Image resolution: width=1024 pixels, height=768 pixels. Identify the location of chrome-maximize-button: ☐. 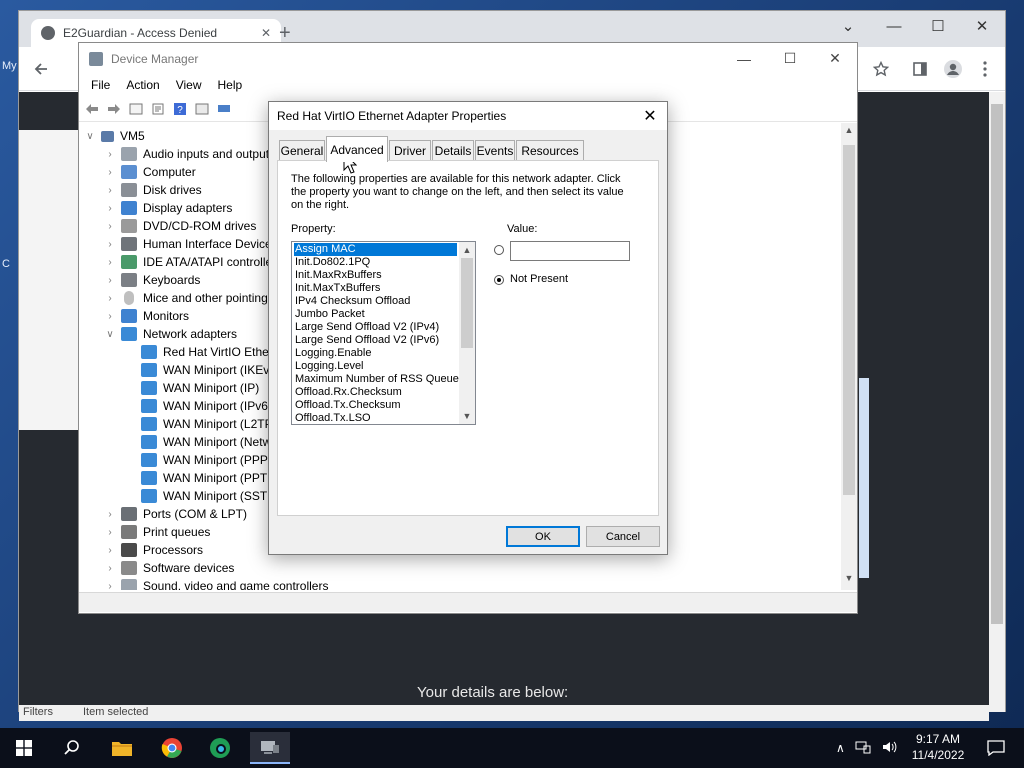
(938, 26).